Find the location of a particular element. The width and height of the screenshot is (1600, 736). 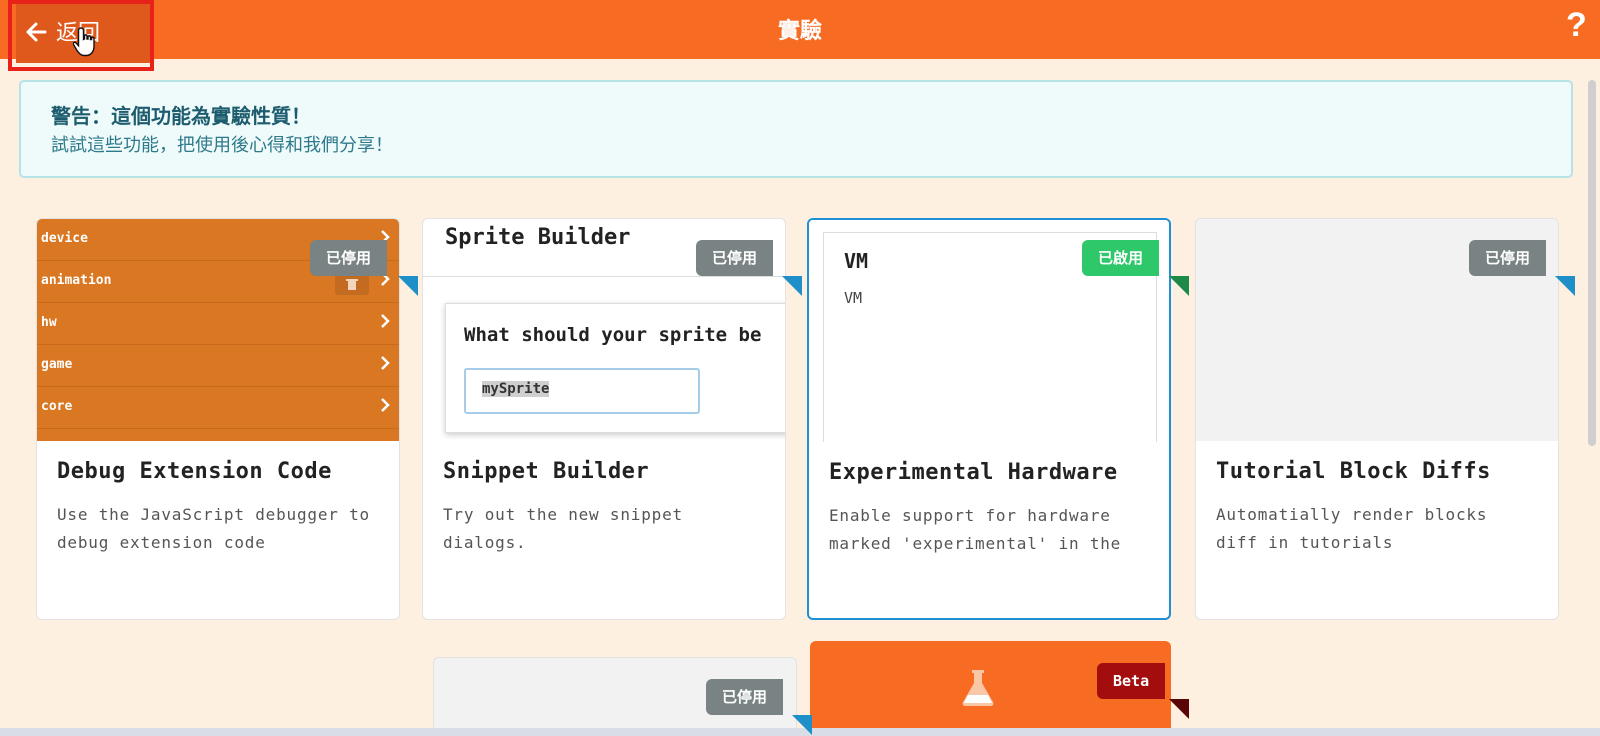

beta-badge: Beta is located at coordinates (1131, 681).